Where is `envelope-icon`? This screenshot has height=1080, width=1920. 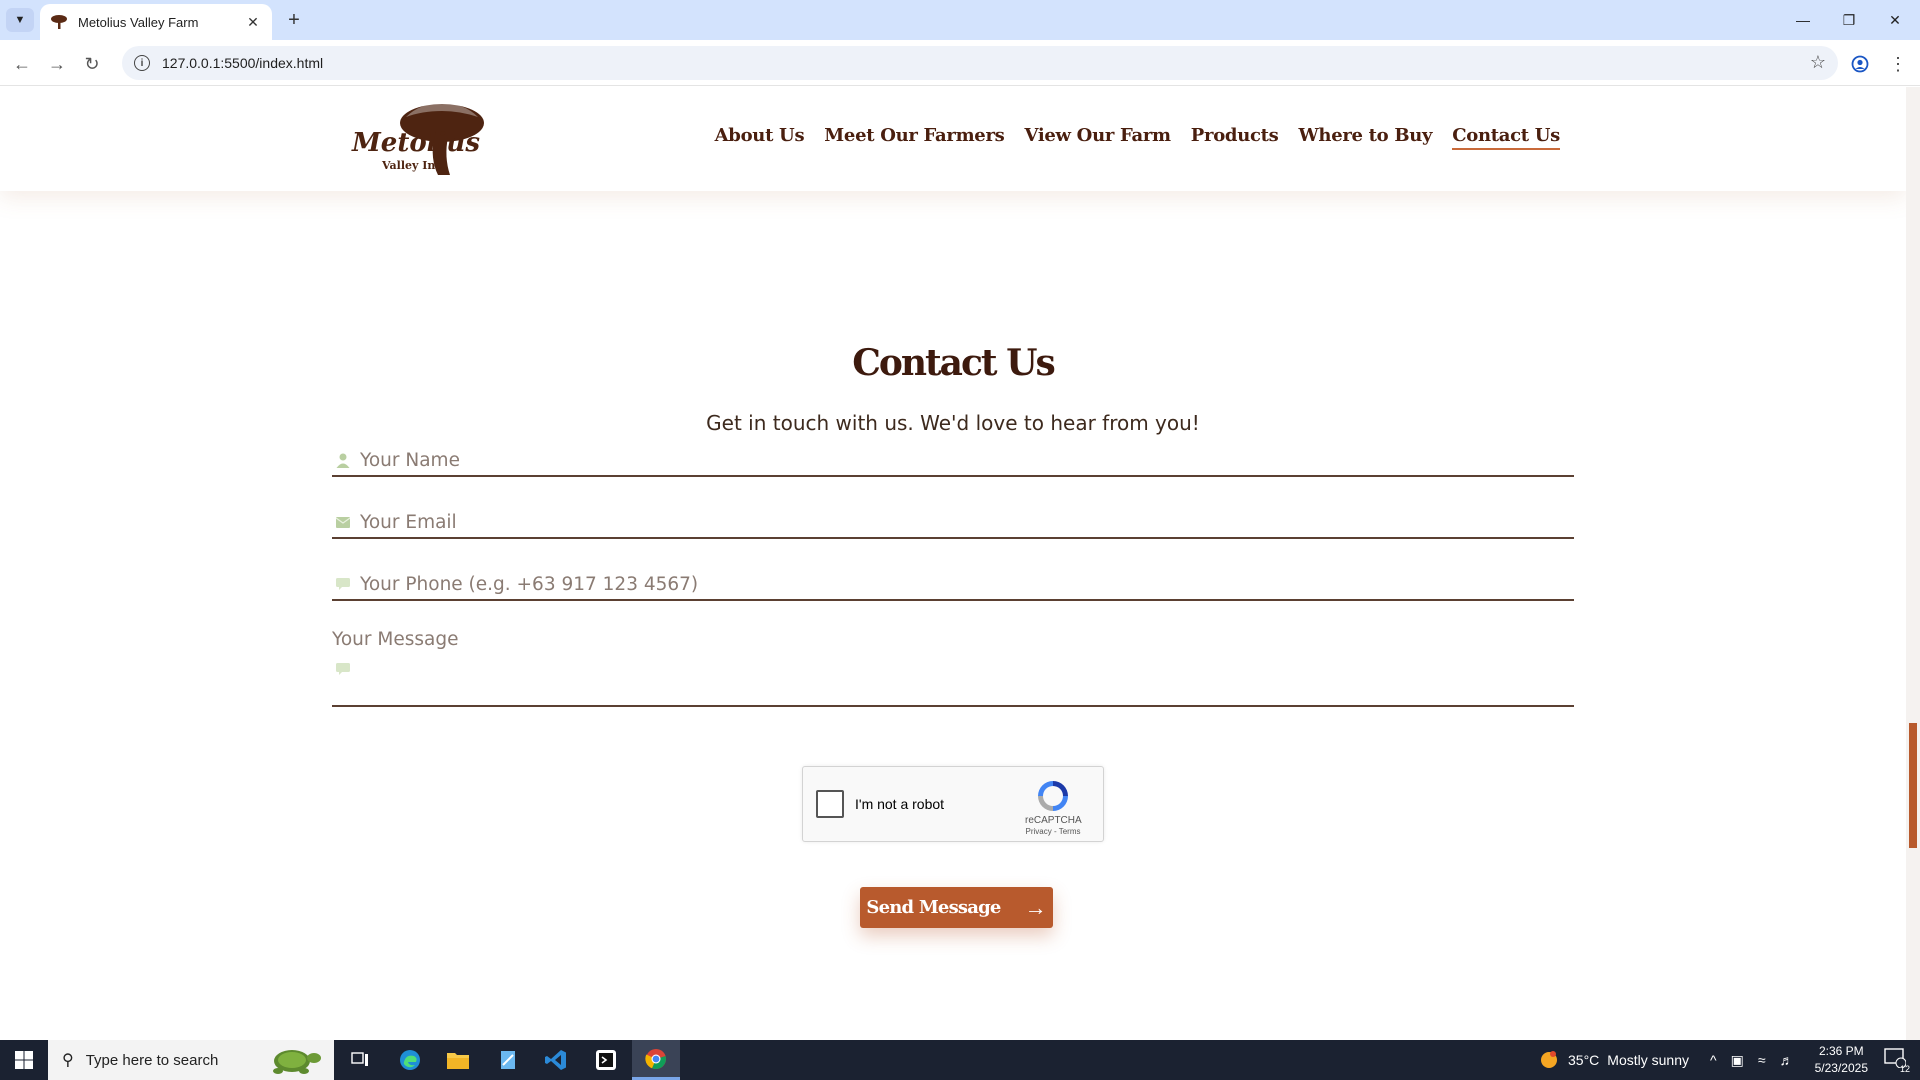 envelope-icon is located at coordinates (343, 522).